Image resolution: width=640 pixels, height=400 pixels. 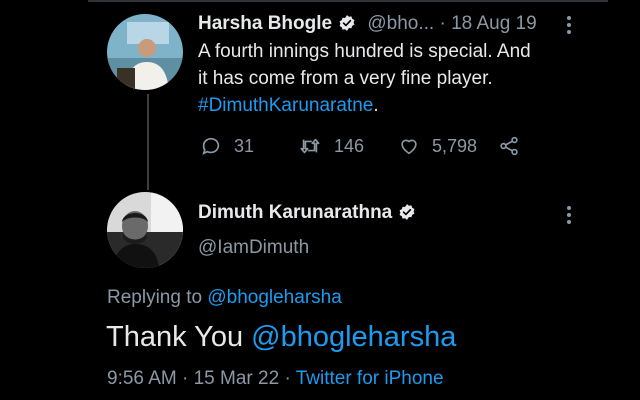 What do you see at coordinates (265, 23) in the screenshot?
I see `parent-author-name: Harsha Bhogle` at bounding box center [265, 23].